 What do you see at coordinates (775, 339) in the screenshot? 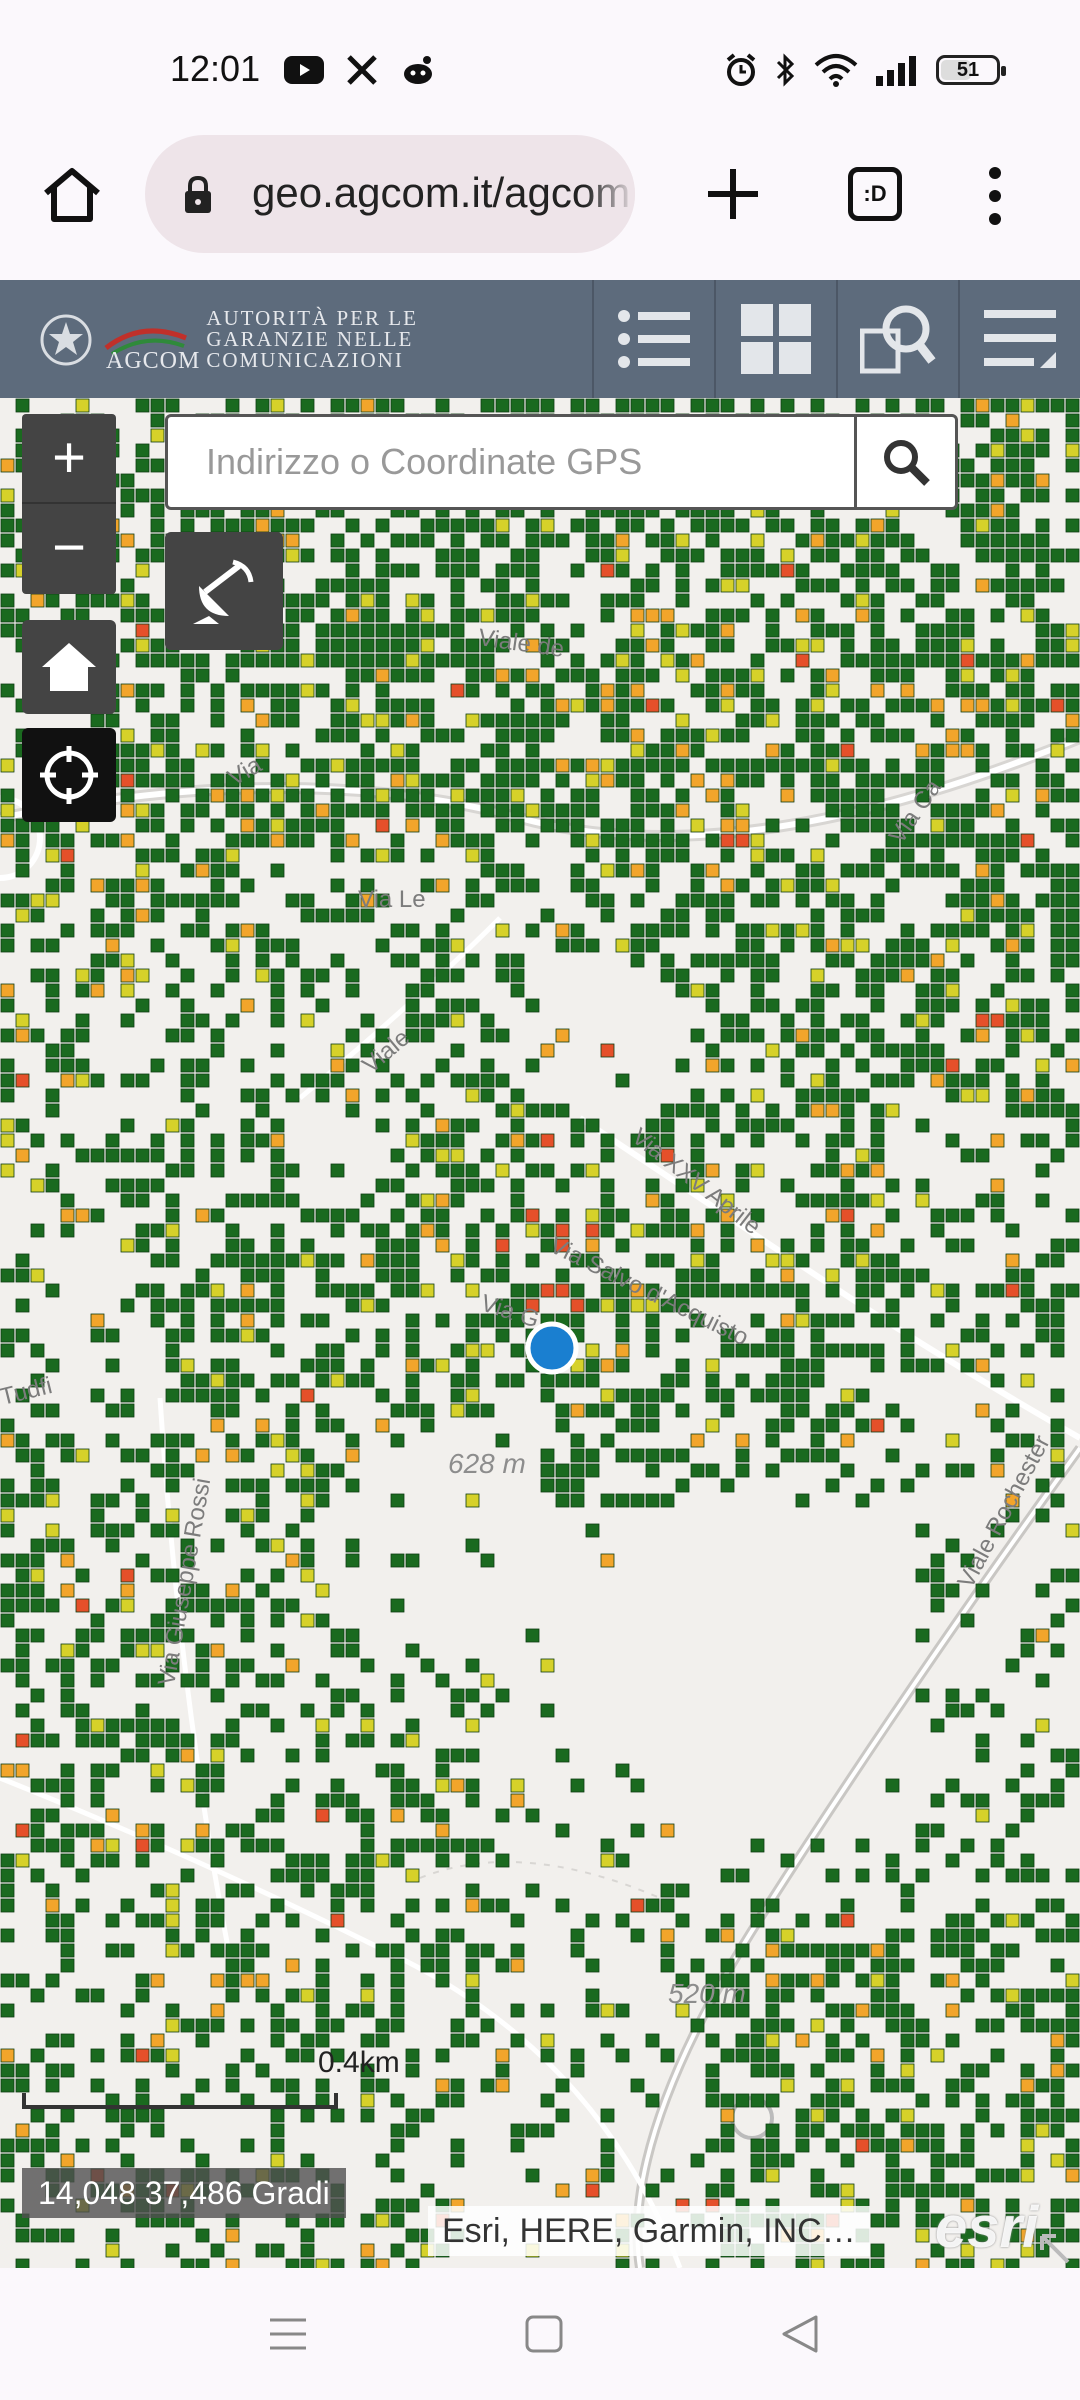
I see `layers-button` at bounding box center [775, 339].